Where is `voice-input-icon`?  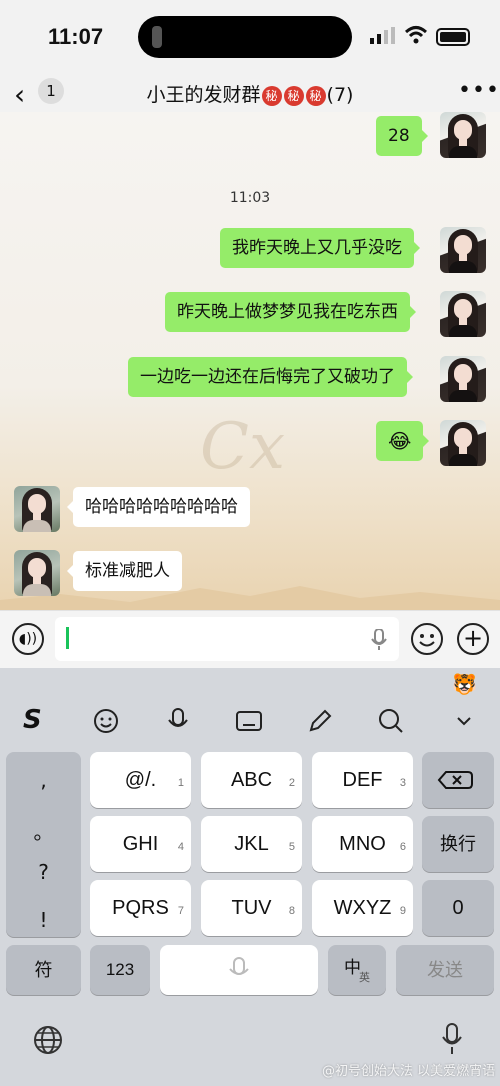
voice-input-icon is located at coordinates (178, 721).